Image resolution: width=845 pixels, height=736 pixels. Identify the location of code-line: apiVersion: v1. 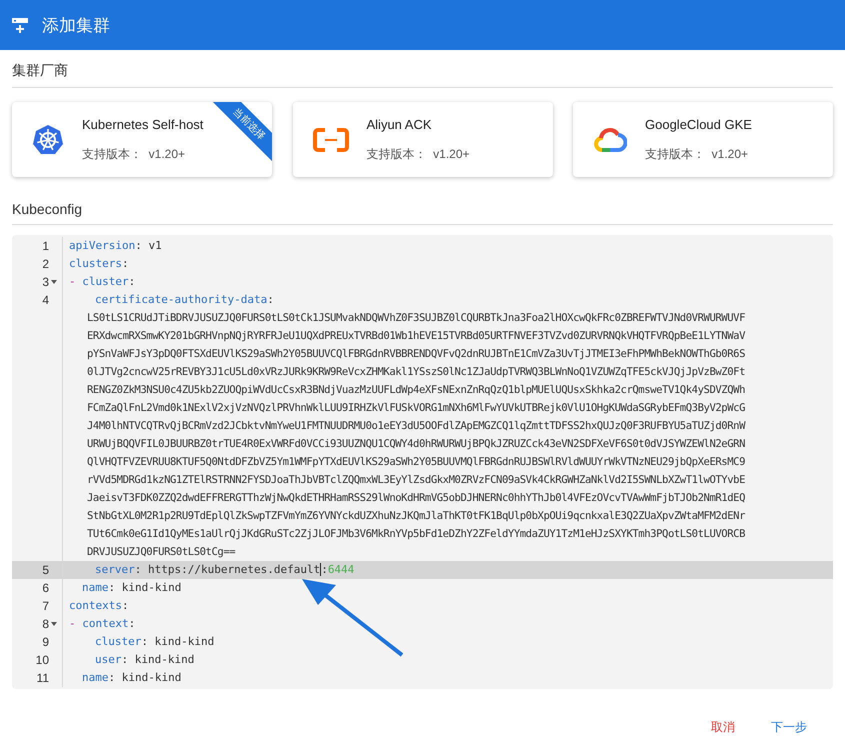
(115, 246).